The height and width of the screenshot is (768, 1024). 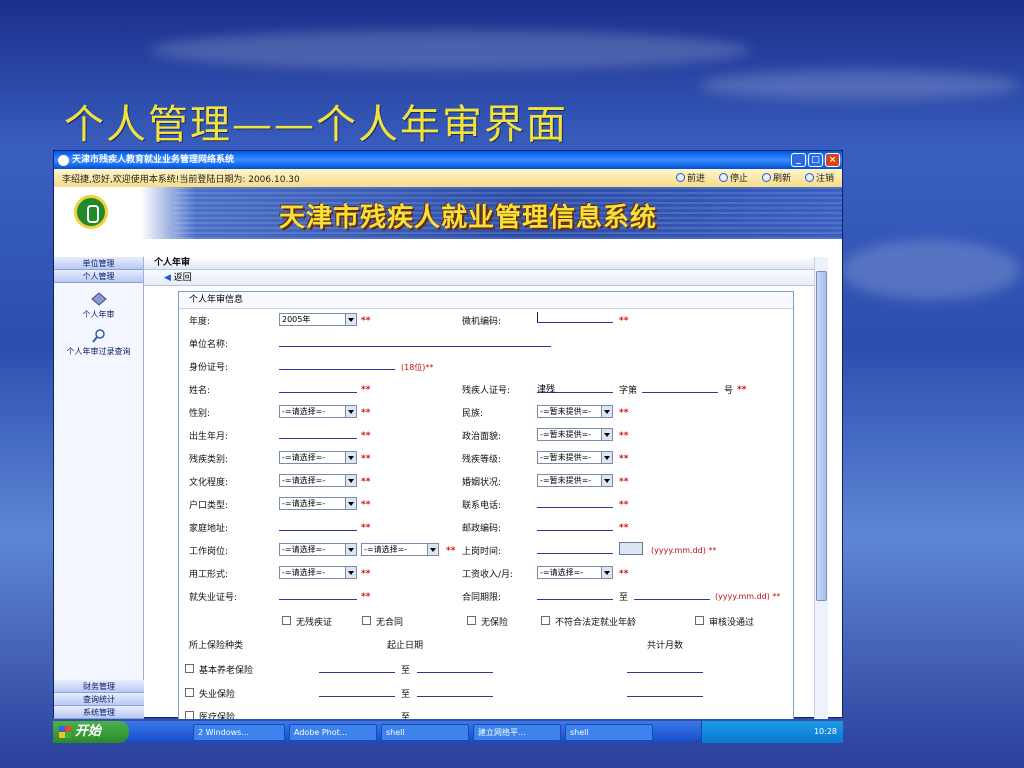 I want to click on stop-icon, so click(x=723, y=177).